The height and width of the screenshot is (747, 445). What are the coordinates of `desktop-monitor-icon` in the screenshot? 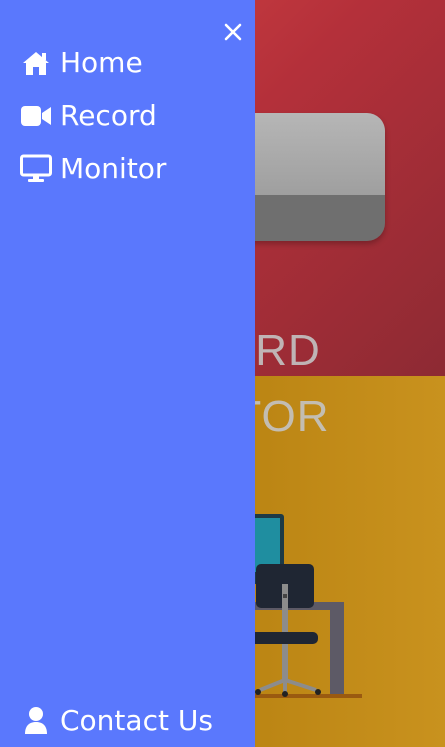 It's located at (36, 169).